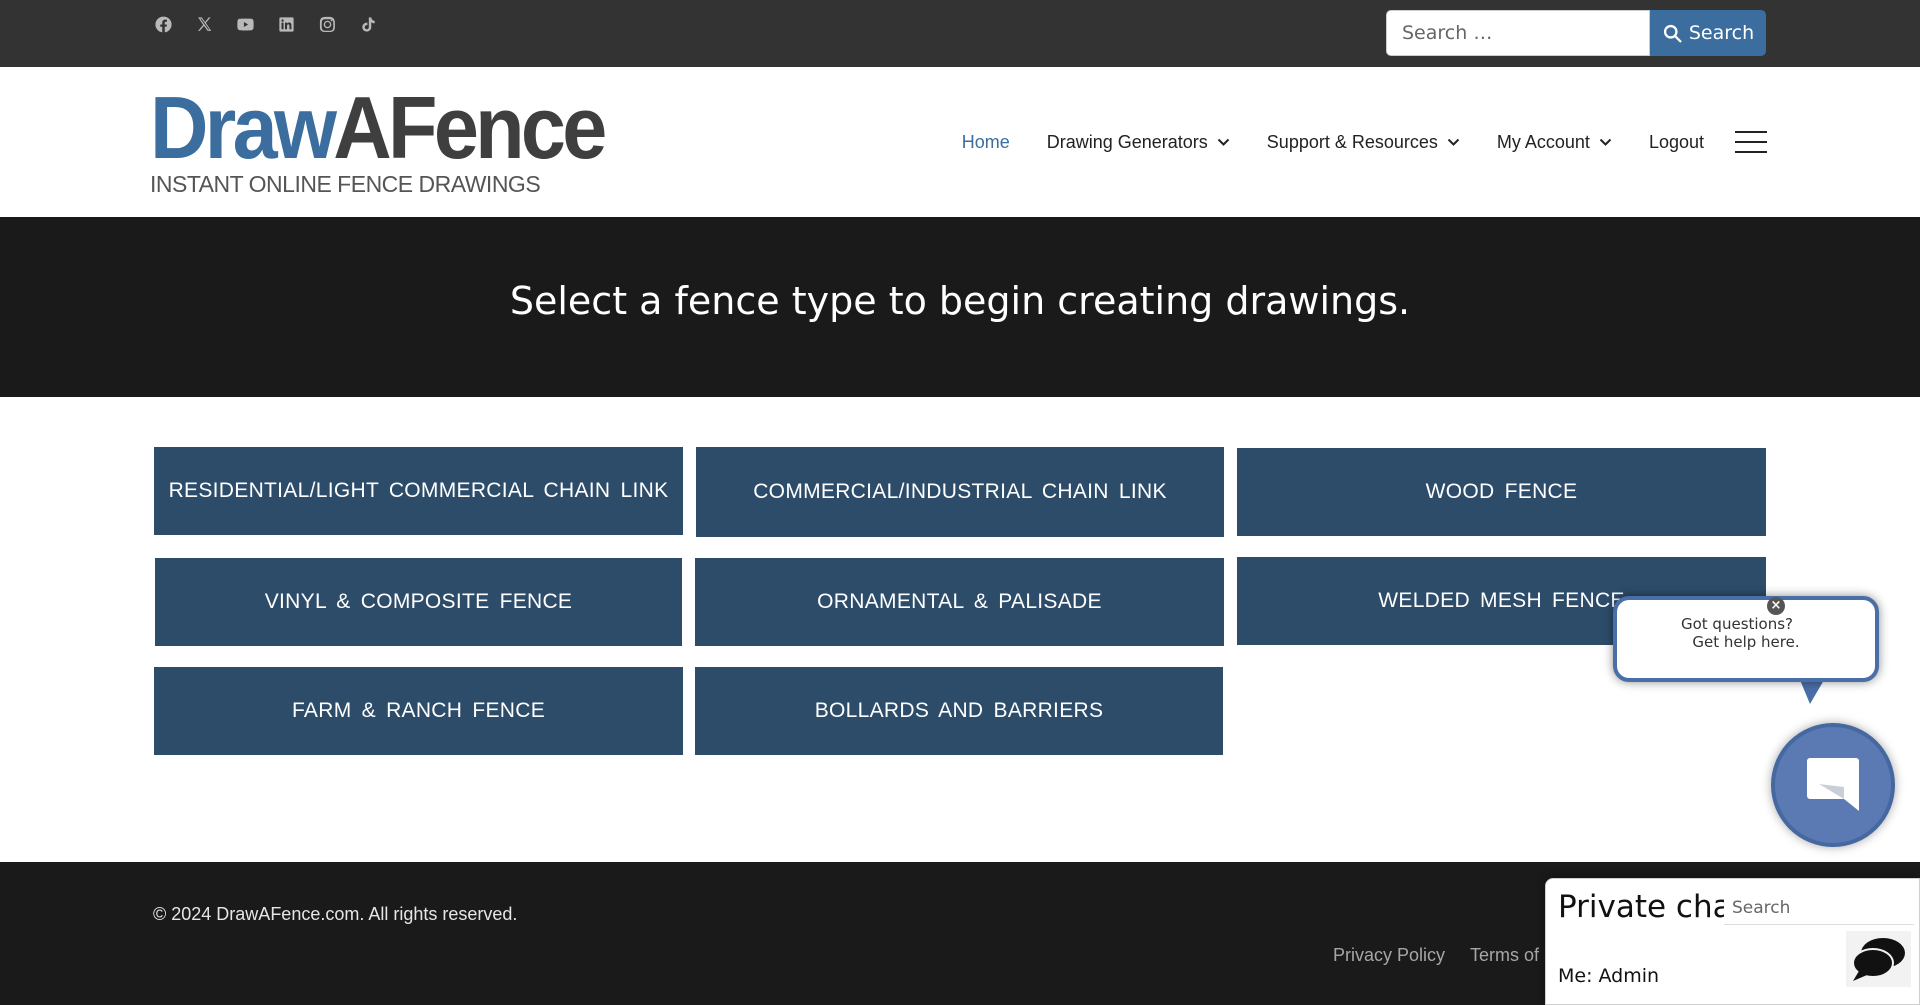  I want to click on nav-home: Home, so click(986, 142).